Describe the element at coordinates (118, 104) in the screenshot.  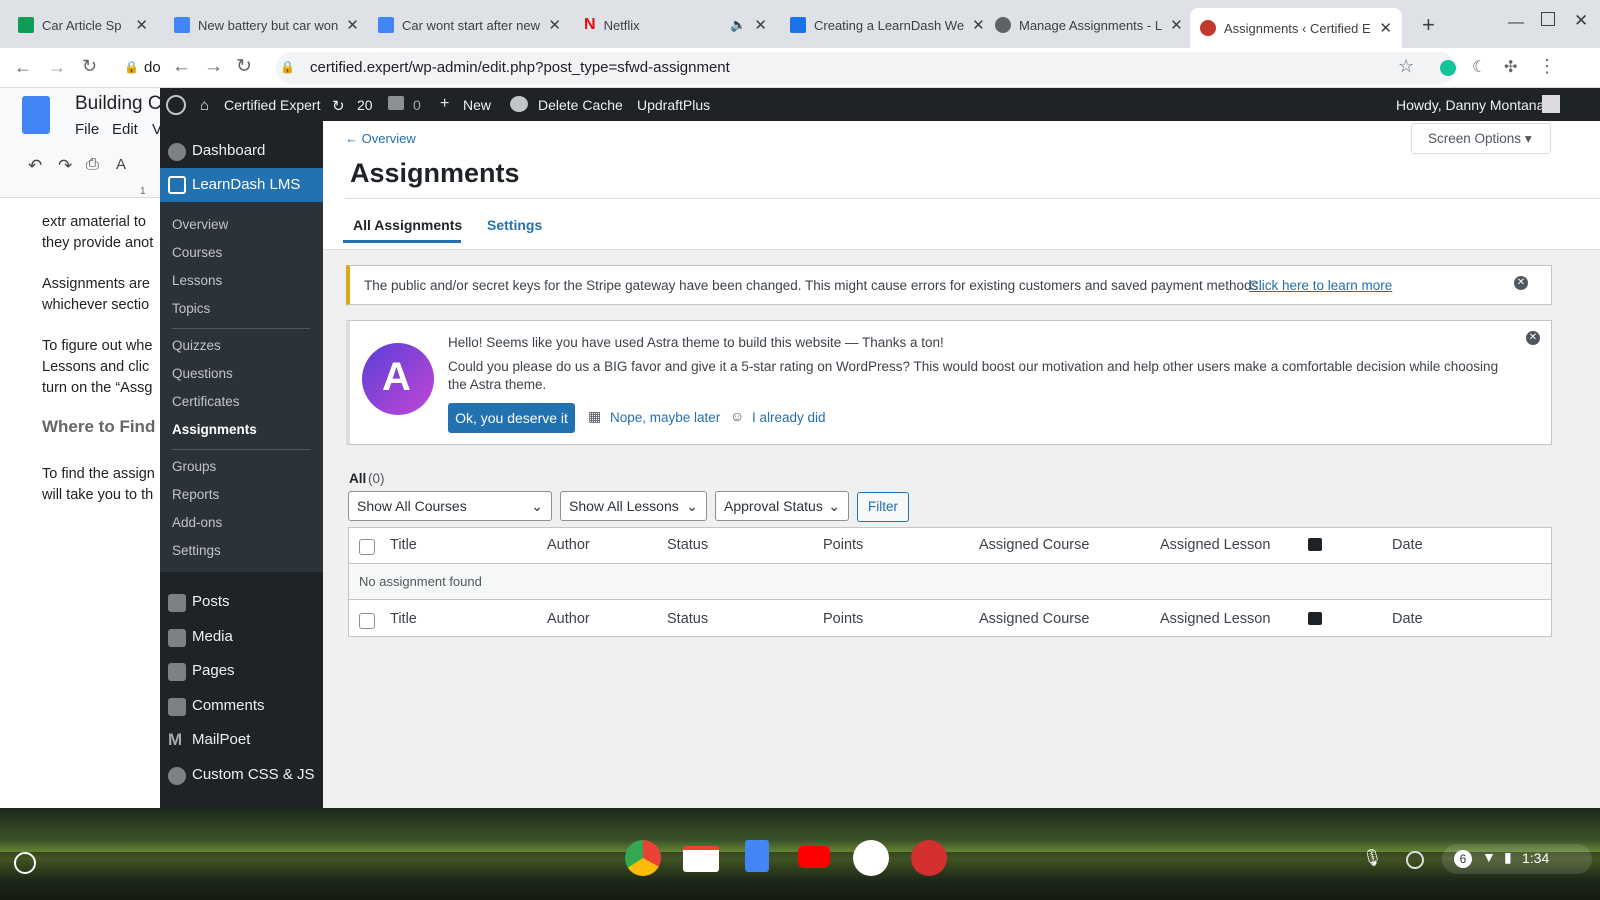
I see `doc-title: Building C` at that location.